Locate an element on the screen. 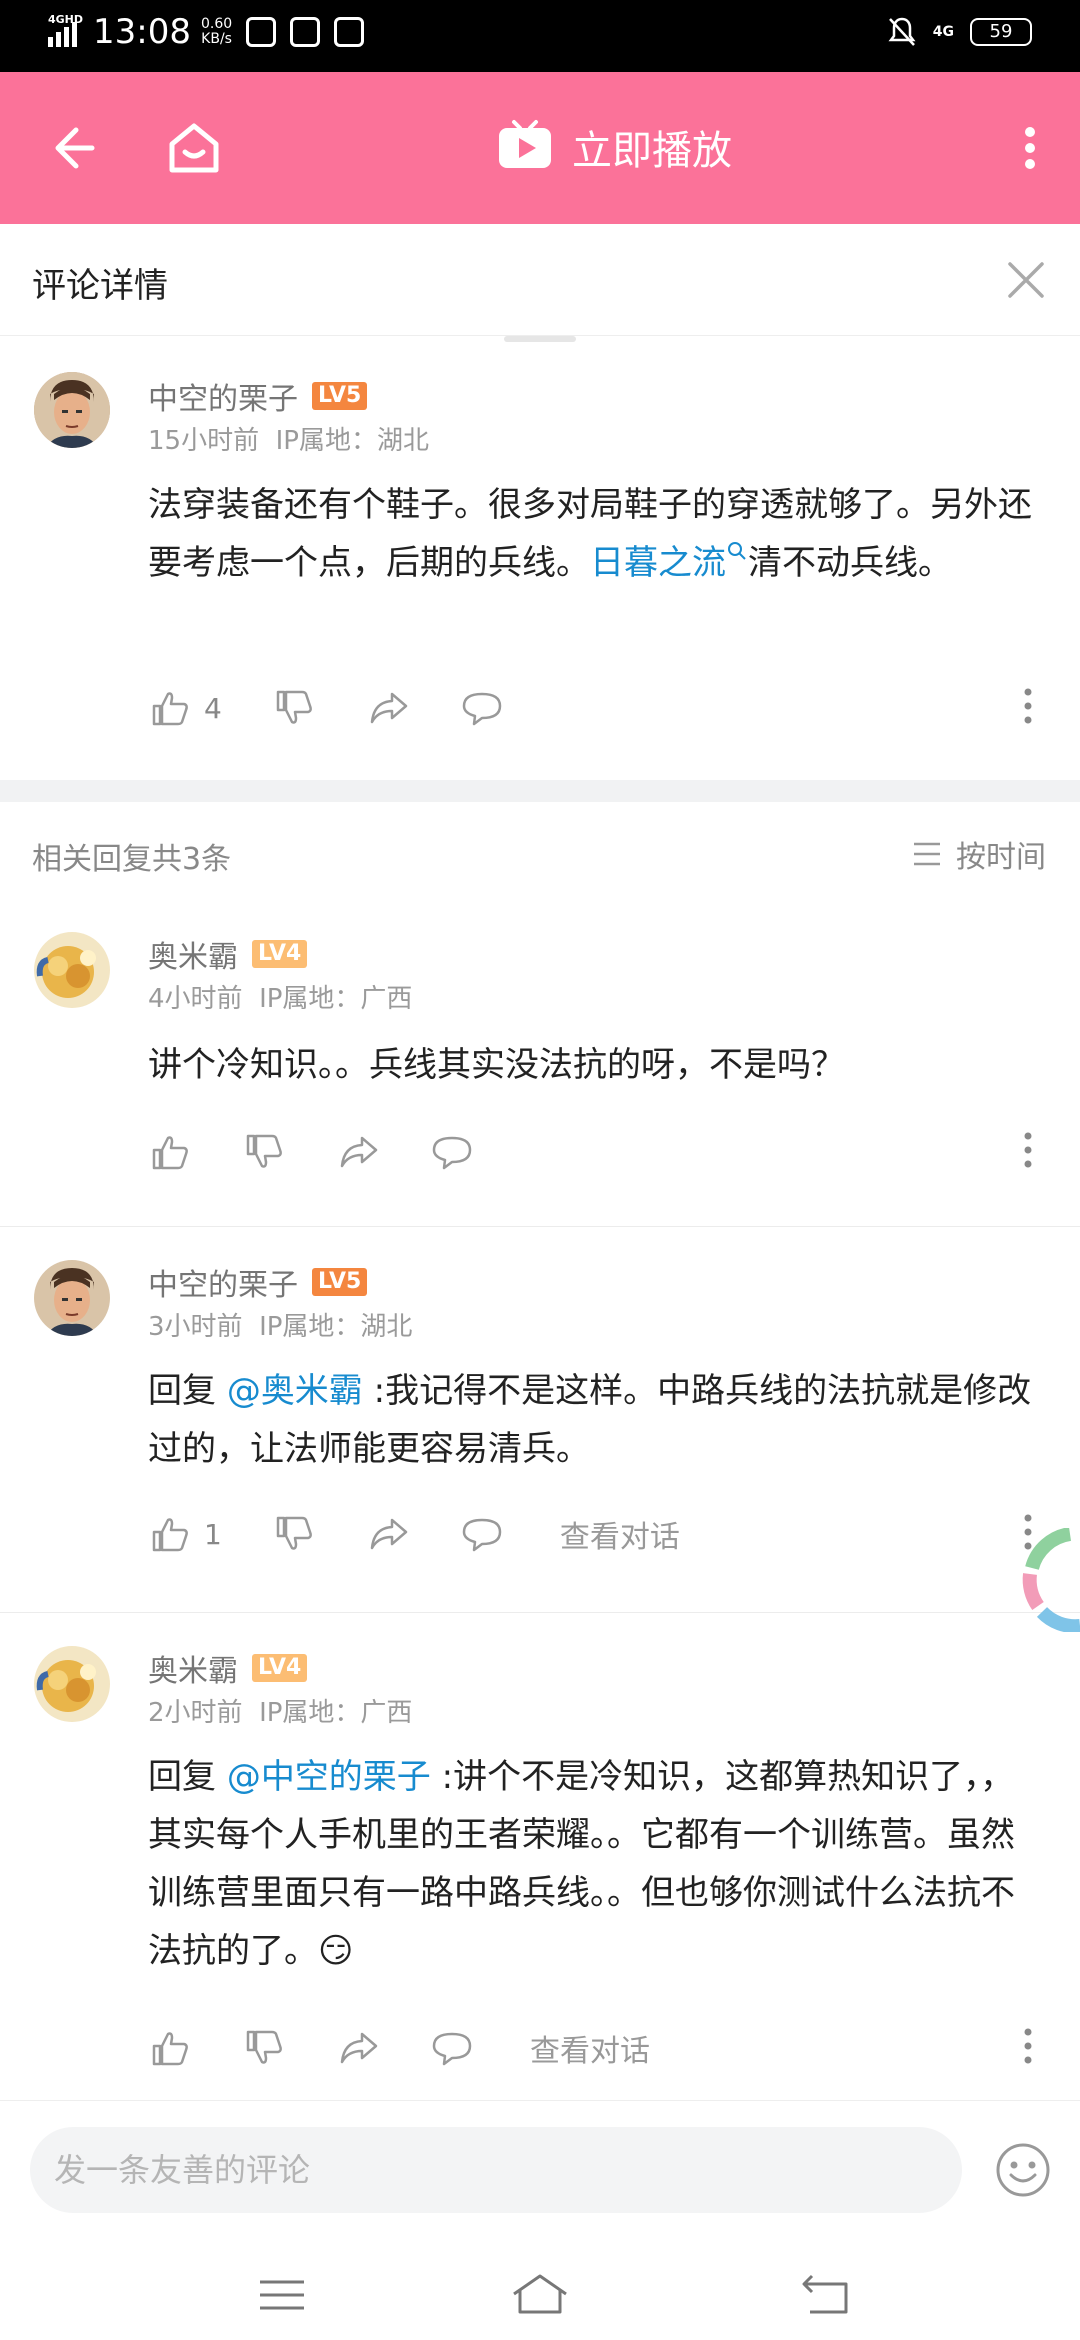  sheet-title: 评论详情 is located at coordinates (100, 286).